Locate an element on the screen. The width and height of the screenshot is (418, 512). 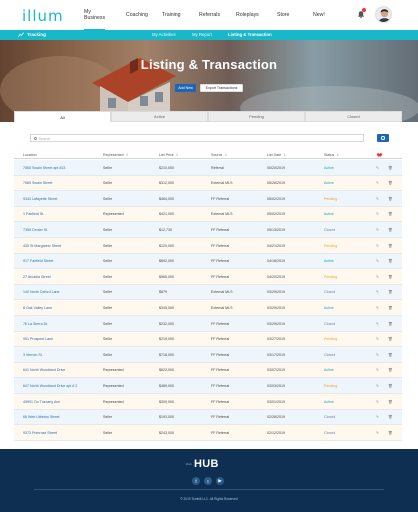
col-source: Source ⇕ is located at coordinates (219, 155).